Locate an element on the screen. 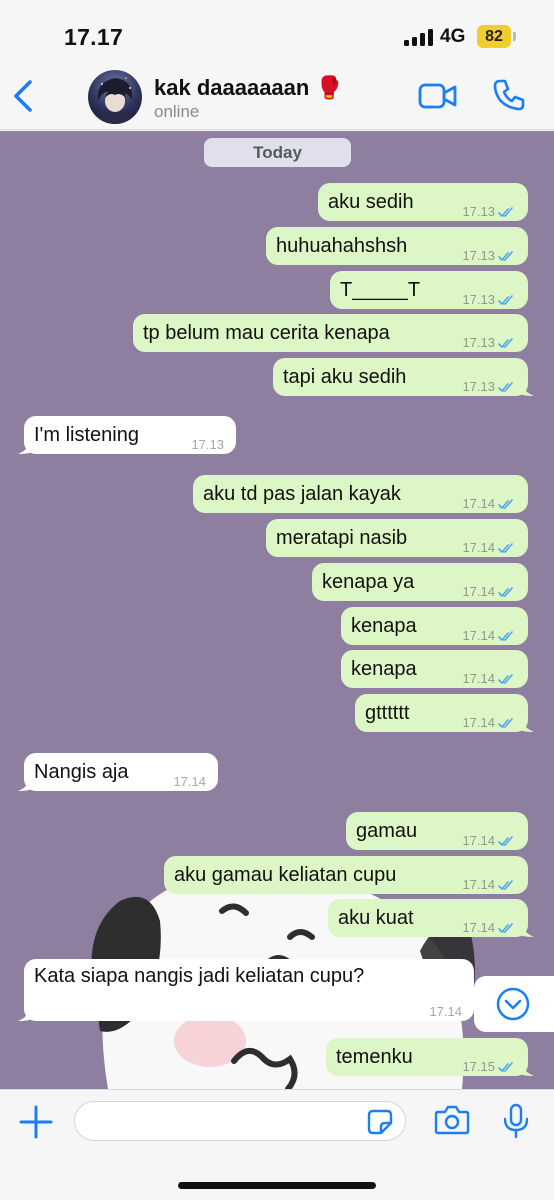 The image size is (554, 1200). contact-name: kak daaaaaaan 🥊 is located at coordinates (248, 88).